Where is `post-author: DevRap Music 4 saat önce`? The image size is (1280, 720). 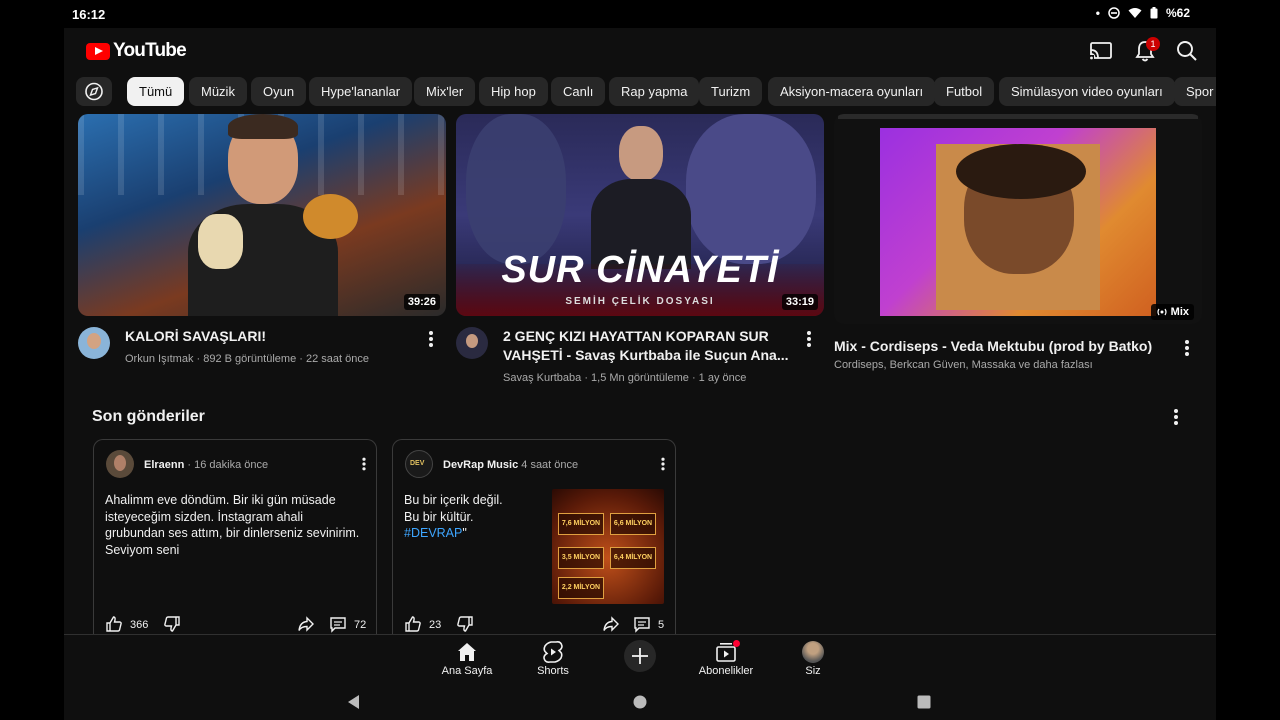 post-author: DevRap Music 4 saat önce is located at coordinates (510, 465).